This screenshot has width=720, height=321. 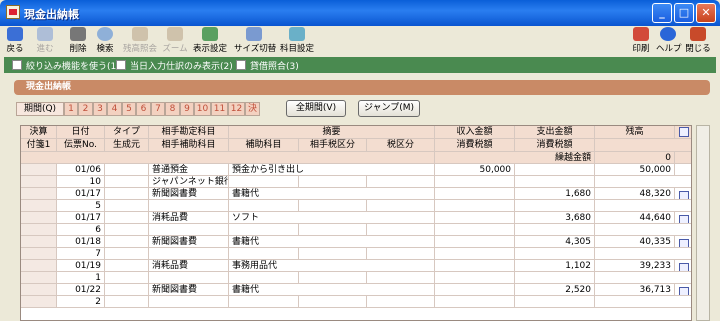 I want to click on cell-date: 01/22, so click(x=81, y=290).